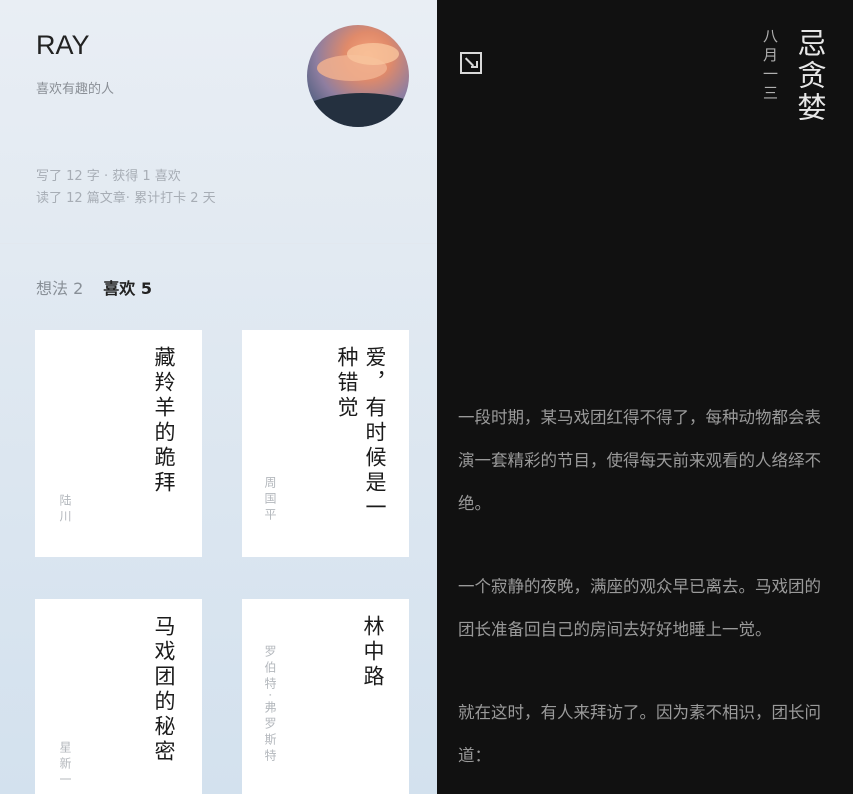 This screenshot has height=794, width=853. What do you see at coordinates (59, 287) in the screenshot?
I see `tab-thoughts: 想法 2` at bounding box center [59, 287].